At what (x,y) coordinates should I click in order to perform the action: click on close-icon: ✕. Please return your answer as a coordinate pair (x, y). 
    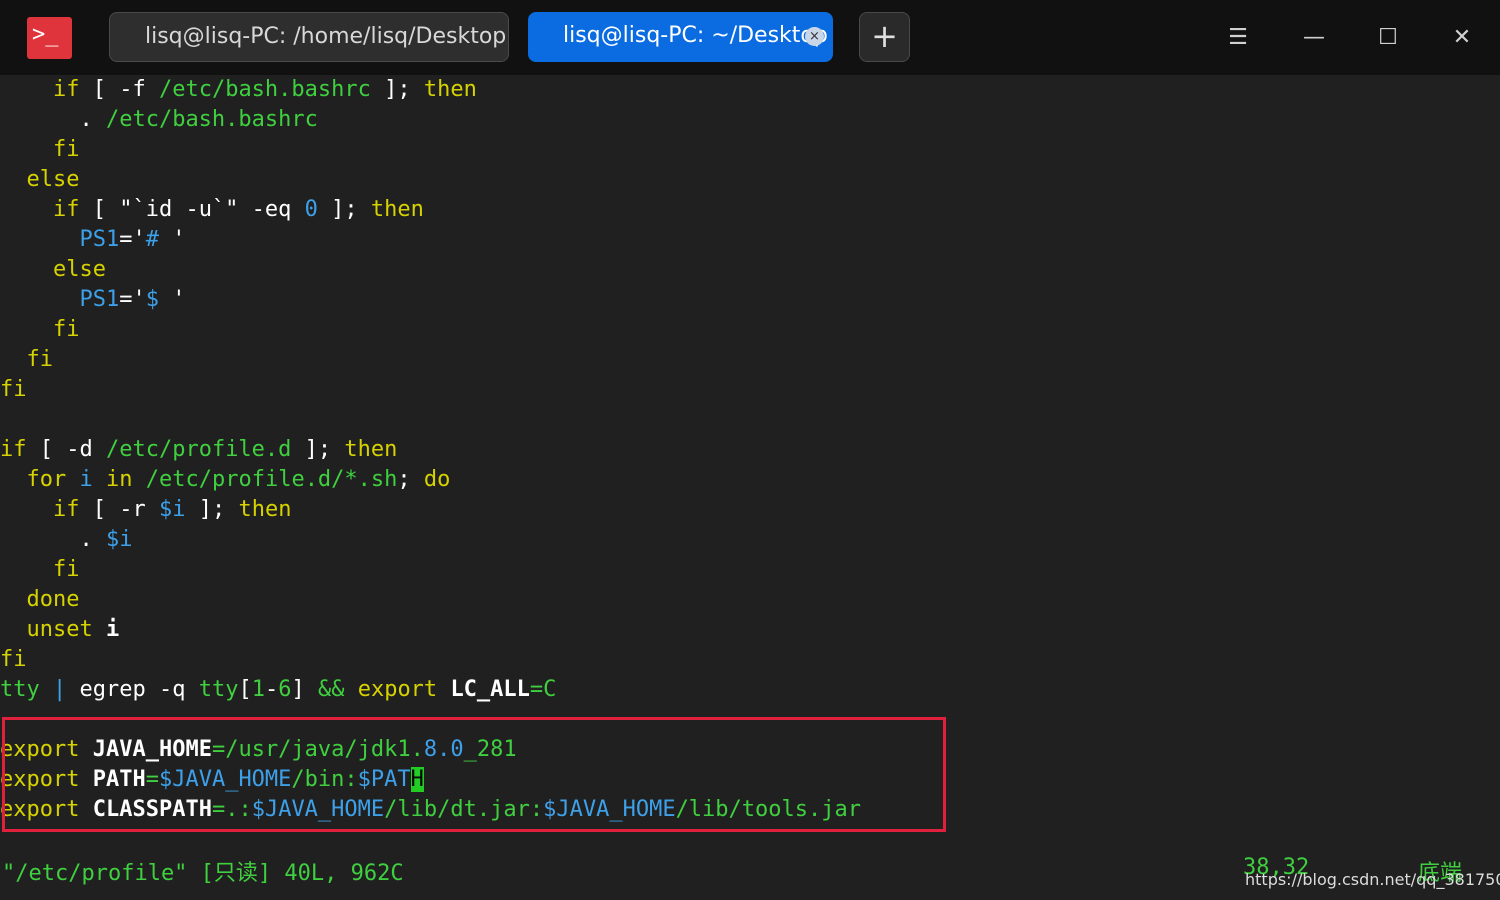
    Looking at the image, I should click on (1462, 38).